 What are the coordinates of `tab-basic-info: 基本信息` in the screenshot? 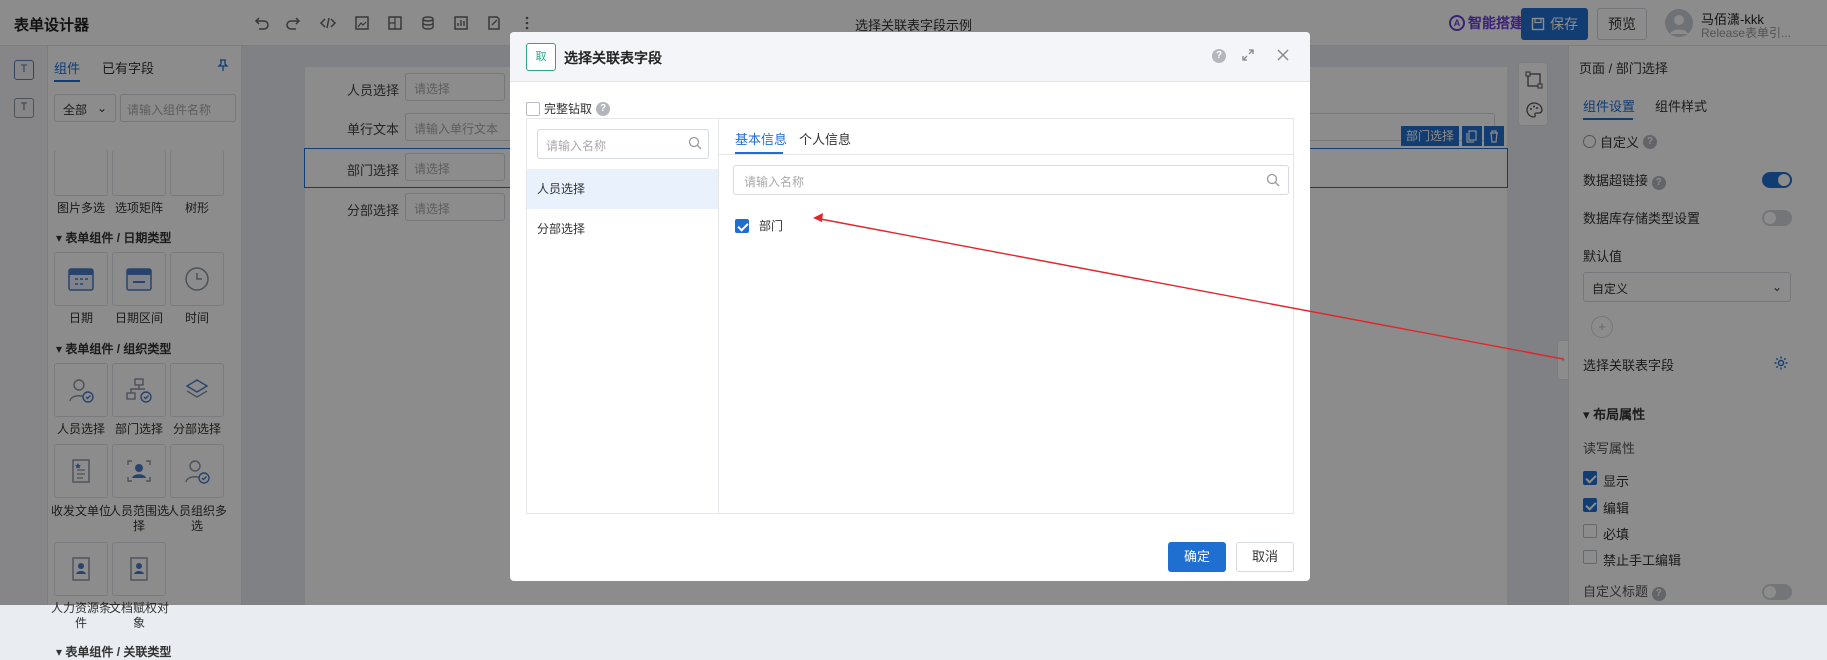 It's located at (761, 138).